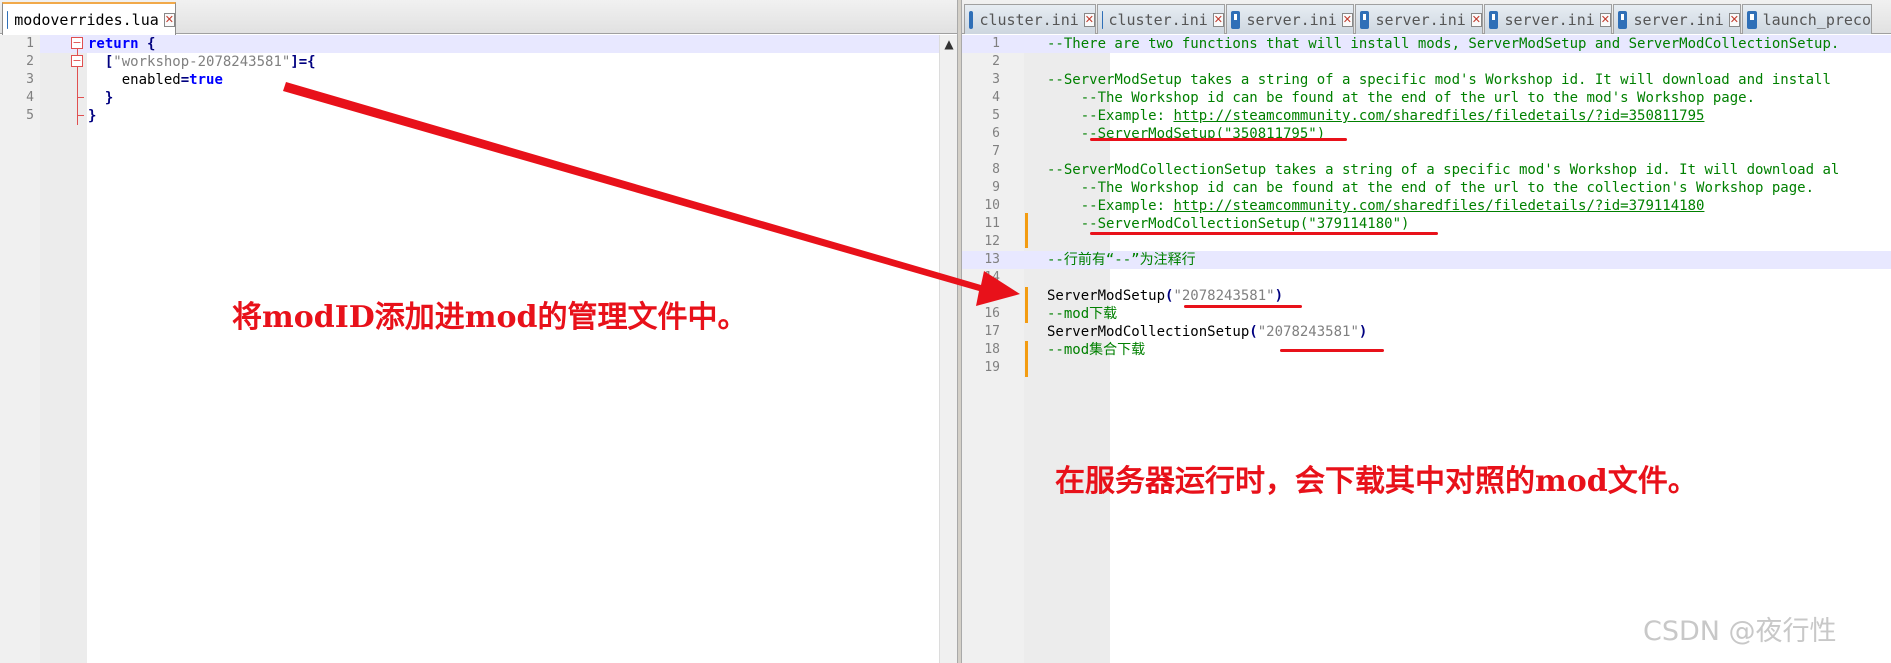 This screenshot has height=663, width=1891. I want to click on code-line: 2 ["workshop-2078243581"]={, so click(482, 62).